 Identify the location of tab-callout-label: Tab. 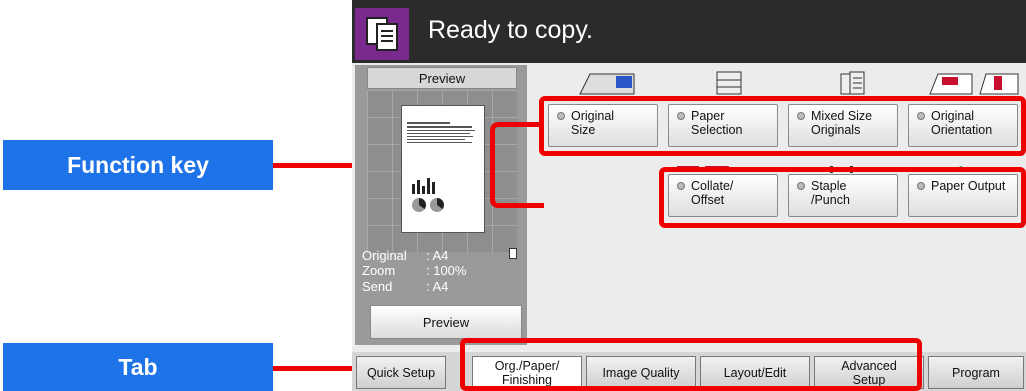
(138, 366).